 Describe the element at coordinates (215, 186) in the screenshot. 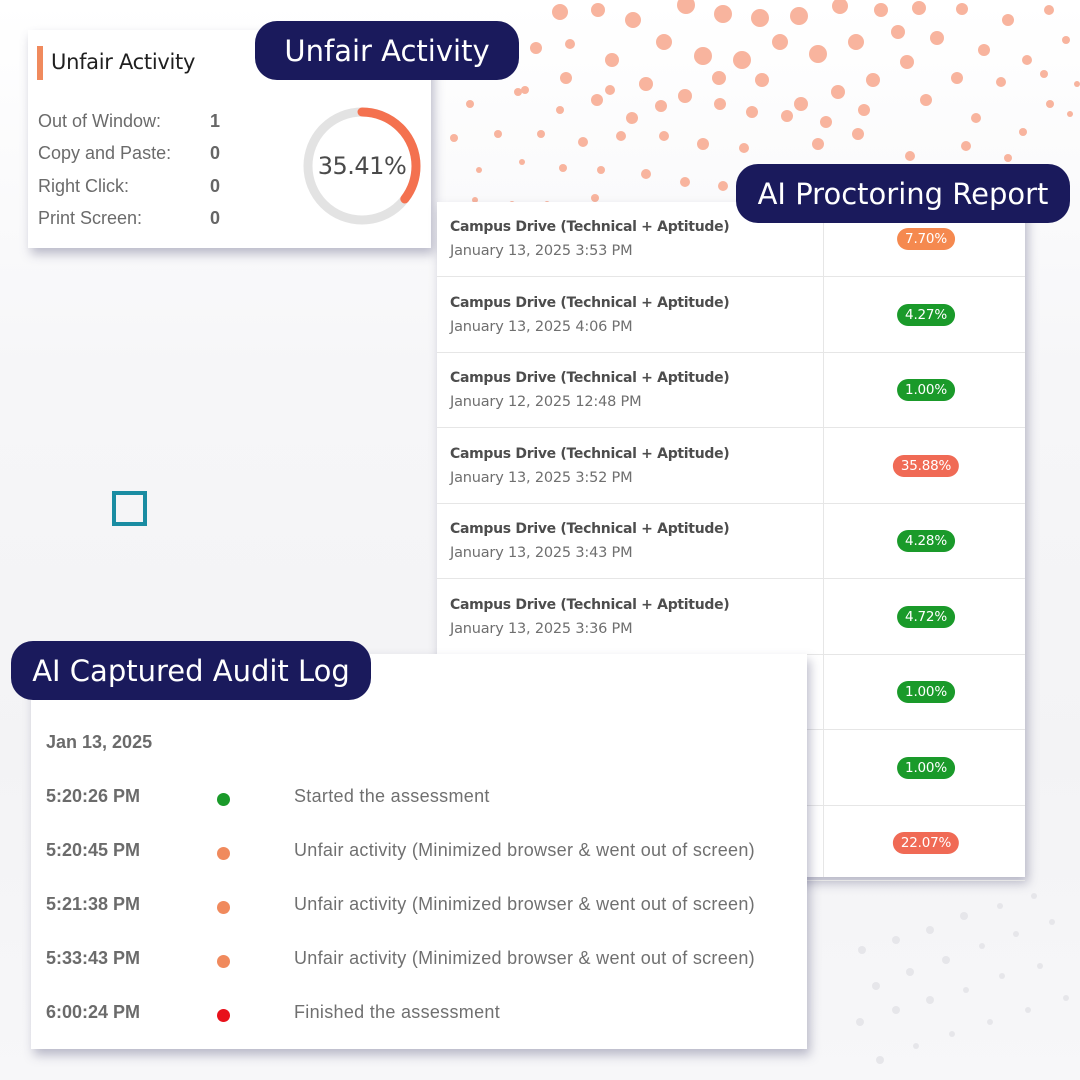

I see `right-click-value: 0` at that location.